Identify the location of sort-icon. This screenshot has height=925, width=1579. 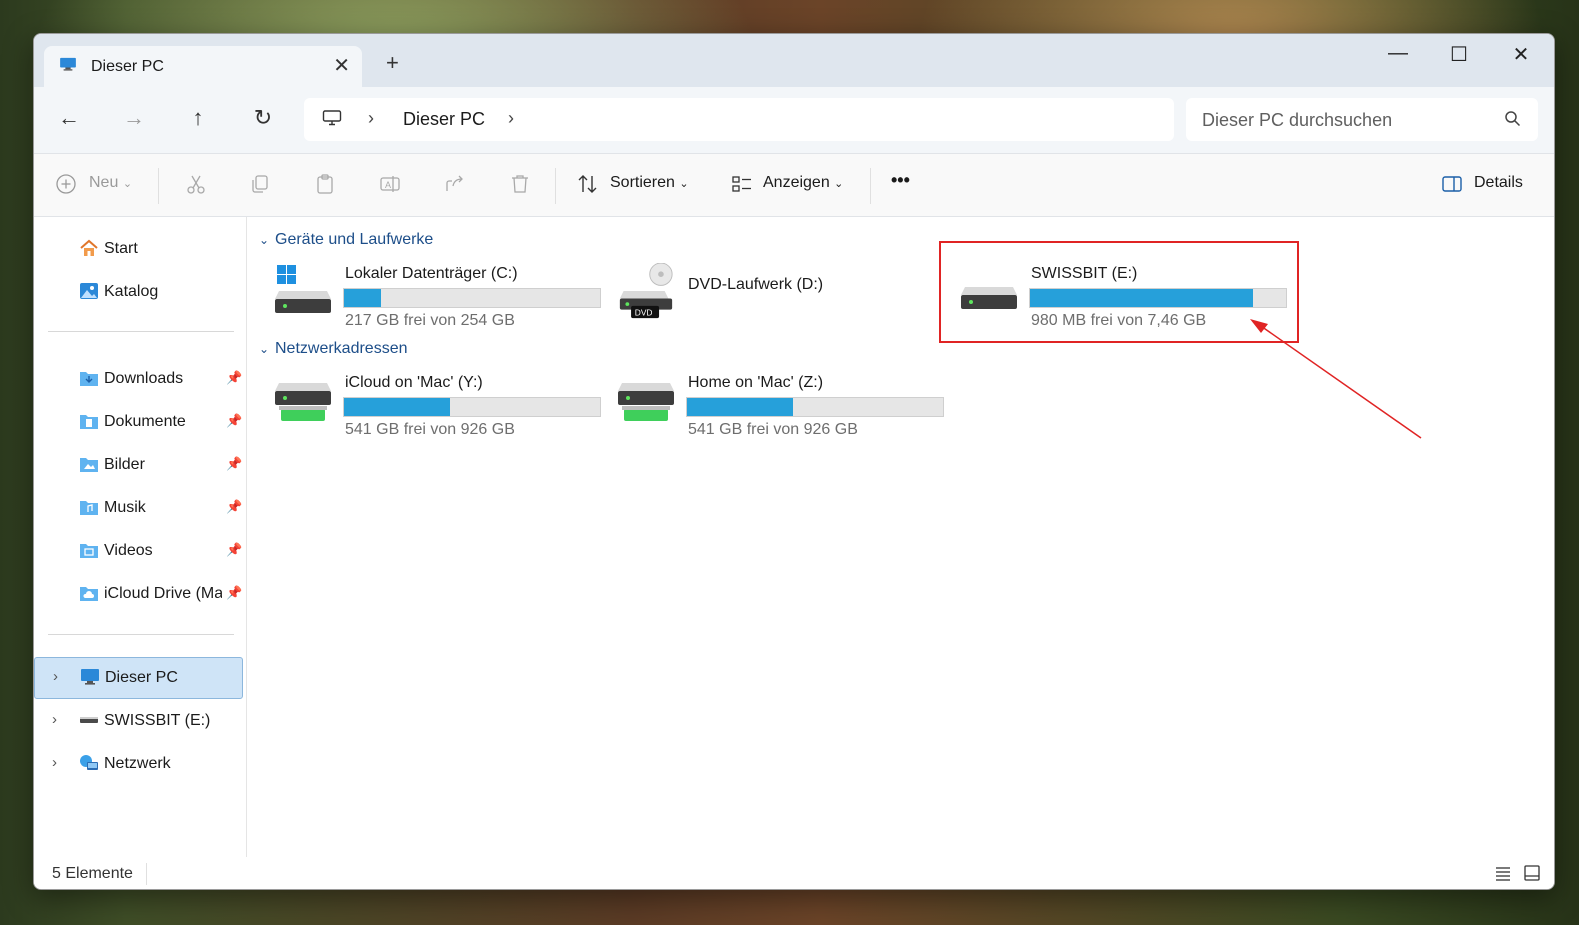
(588, 184).